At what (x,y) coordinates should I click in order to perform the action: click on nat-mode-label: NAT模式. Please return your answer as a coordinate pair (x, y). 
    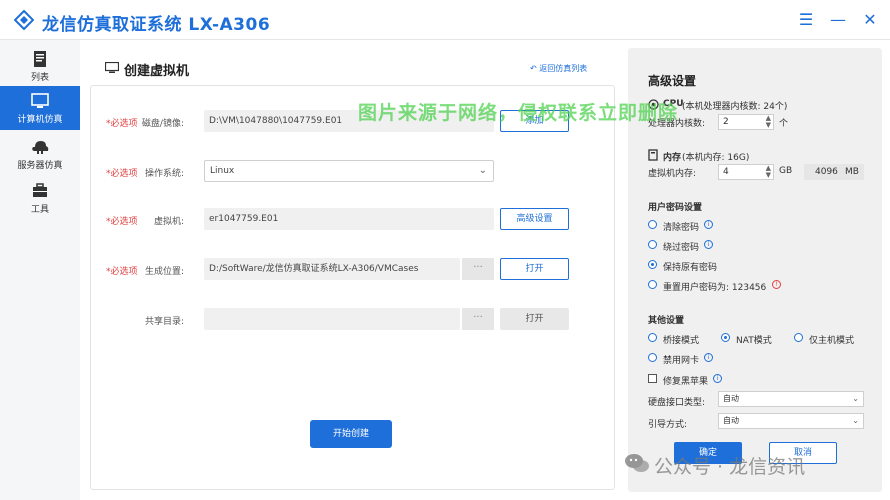
    Looking at the image, I should click on (754, 341).